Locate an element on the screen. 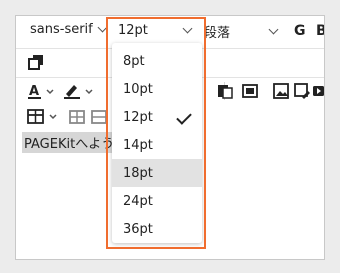  font-family-value: sans-serif is located at coordinates (61, 29).